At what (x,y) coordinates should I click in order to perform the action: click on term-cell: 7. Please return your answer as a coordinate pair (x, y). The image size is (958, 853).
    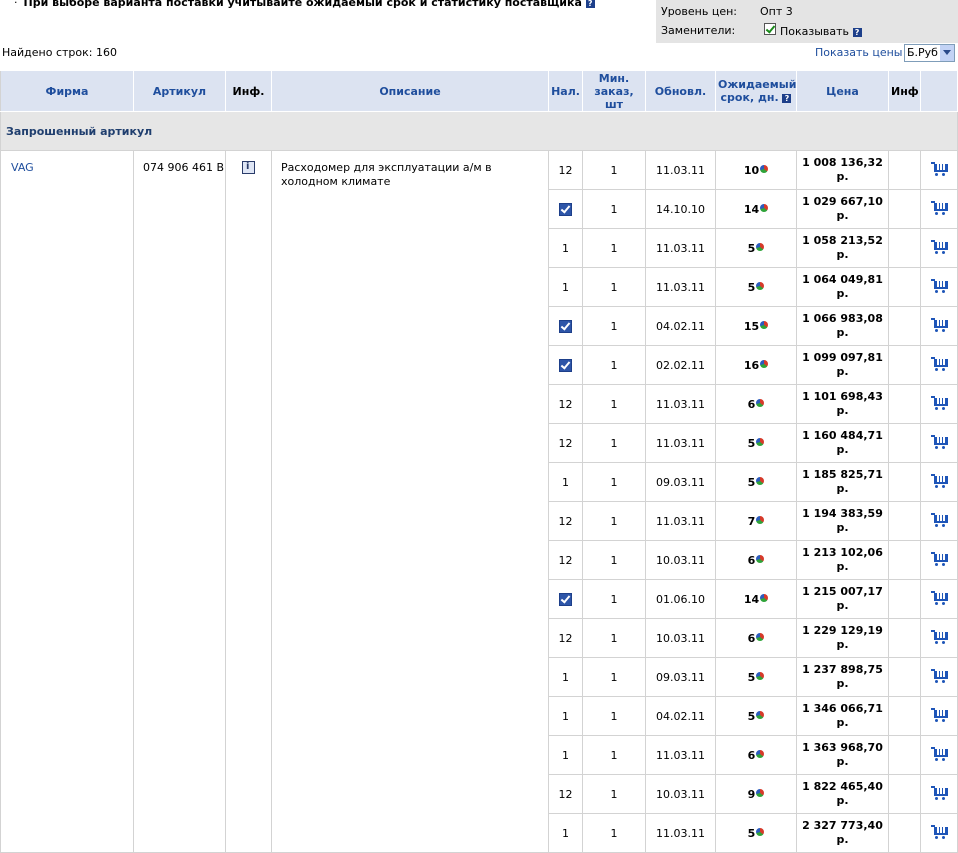
    Looking at the image, I should click on (756, 521).